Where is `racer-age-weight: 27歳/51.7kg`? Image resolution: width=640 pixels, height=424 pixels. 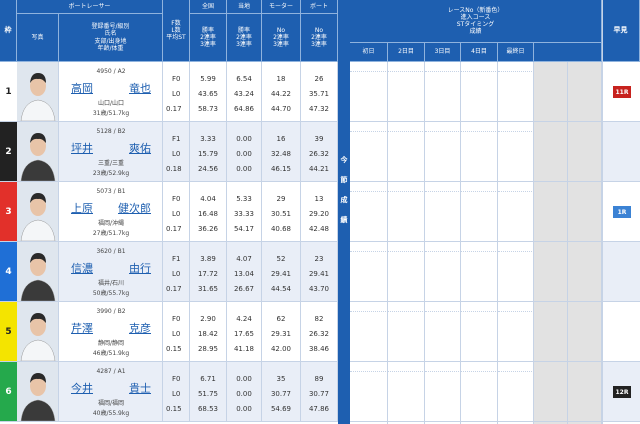 racer-age-weight: 27歳/51.7kg is located at coordinates (111, 233).